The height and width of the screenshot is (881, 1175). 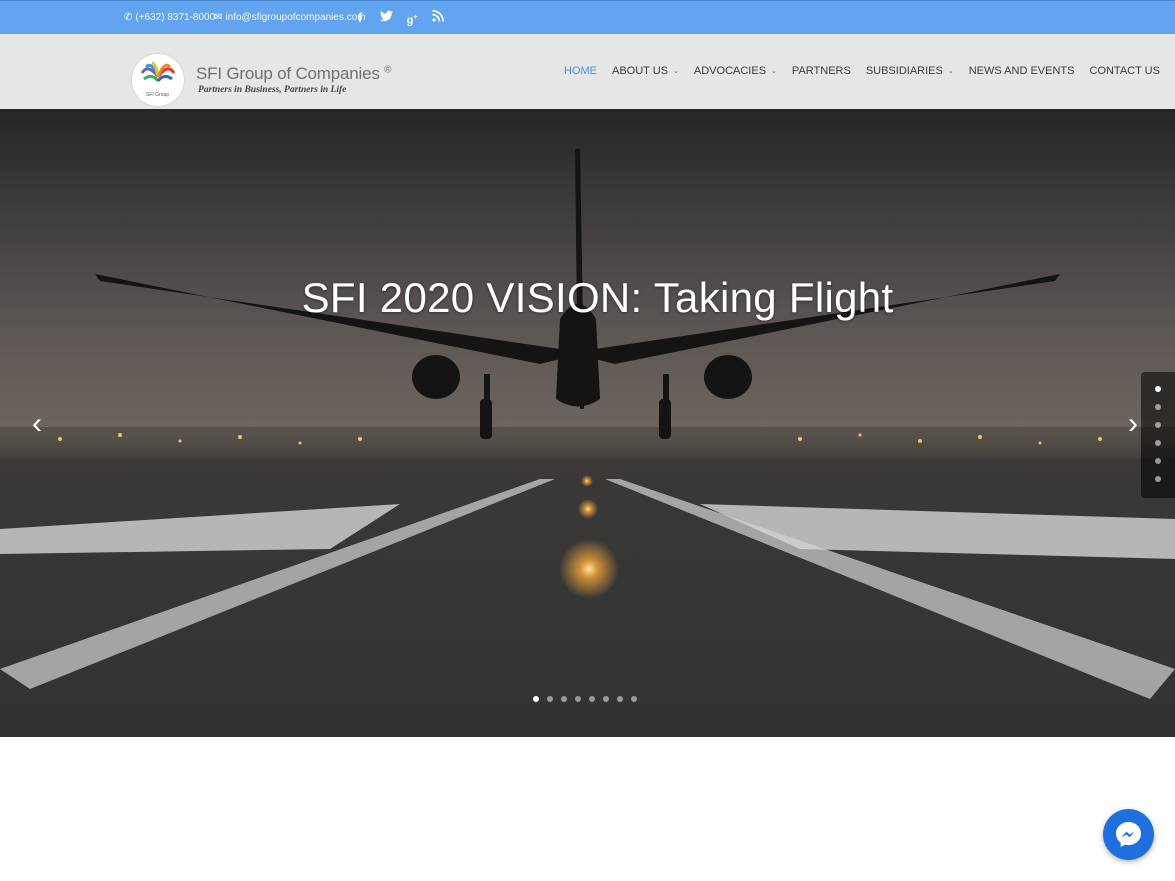 I want to click on logo-small-text: SFI Group, so click(x=158, y=95).